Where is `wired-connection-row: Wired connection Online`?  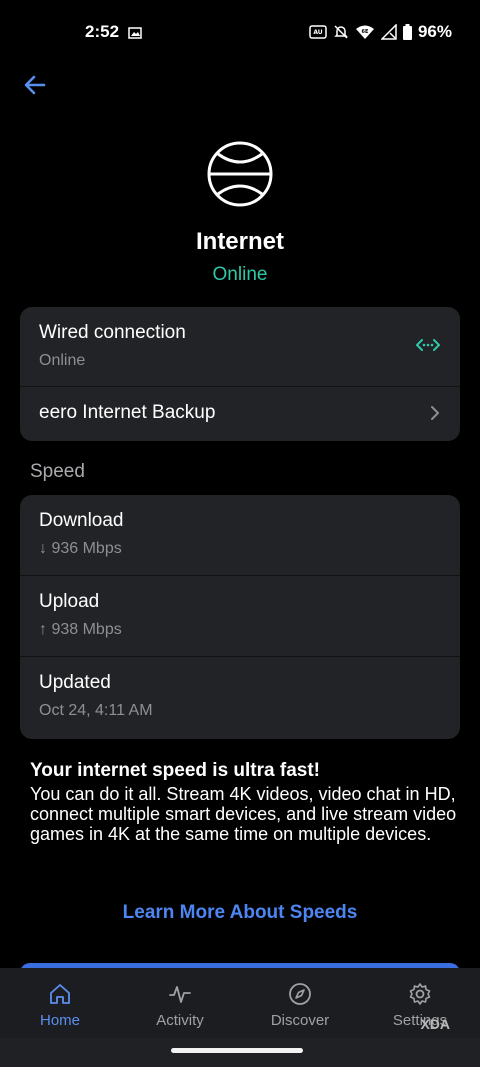
wired-connection-row: Wired connection Online is located at coordinates (240, 347).